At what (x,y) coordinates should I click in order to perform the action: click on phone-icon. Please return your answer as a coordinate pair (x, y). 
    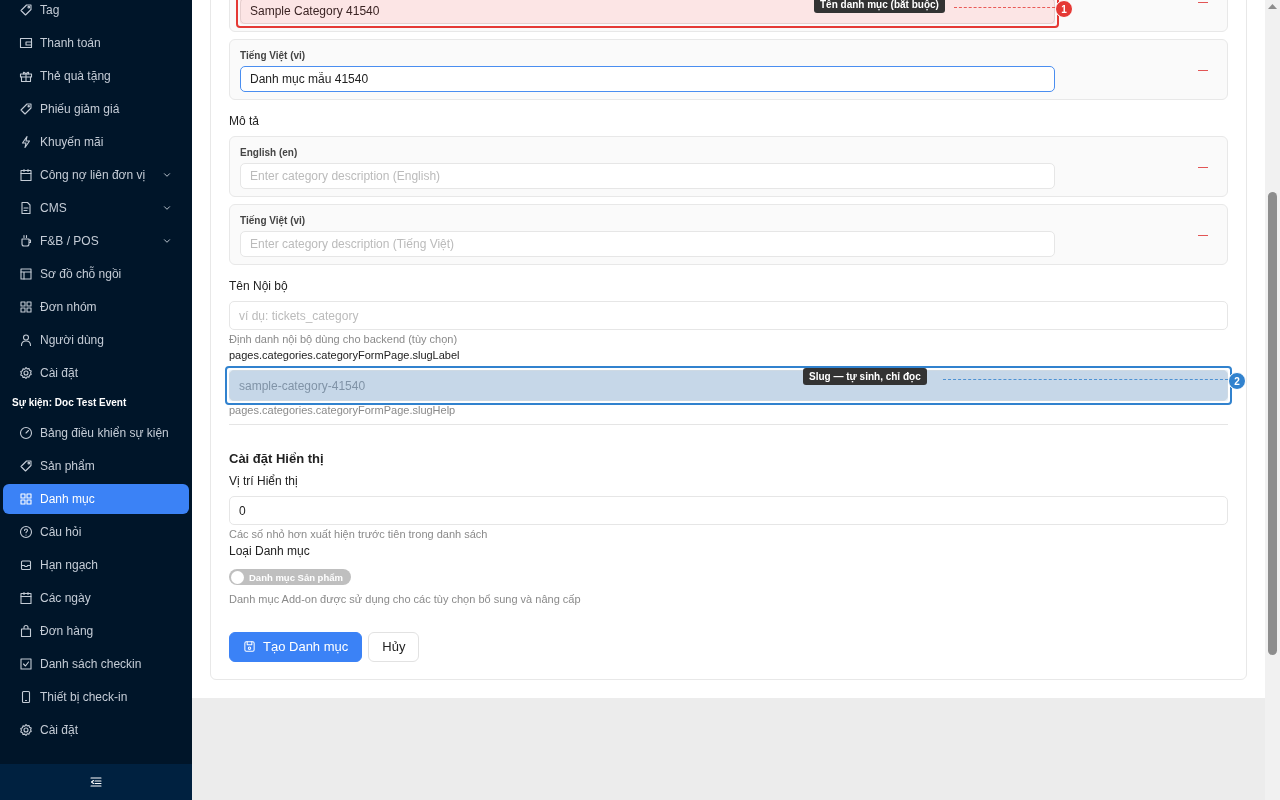
    Looking at the image, I should click on (26, 697).